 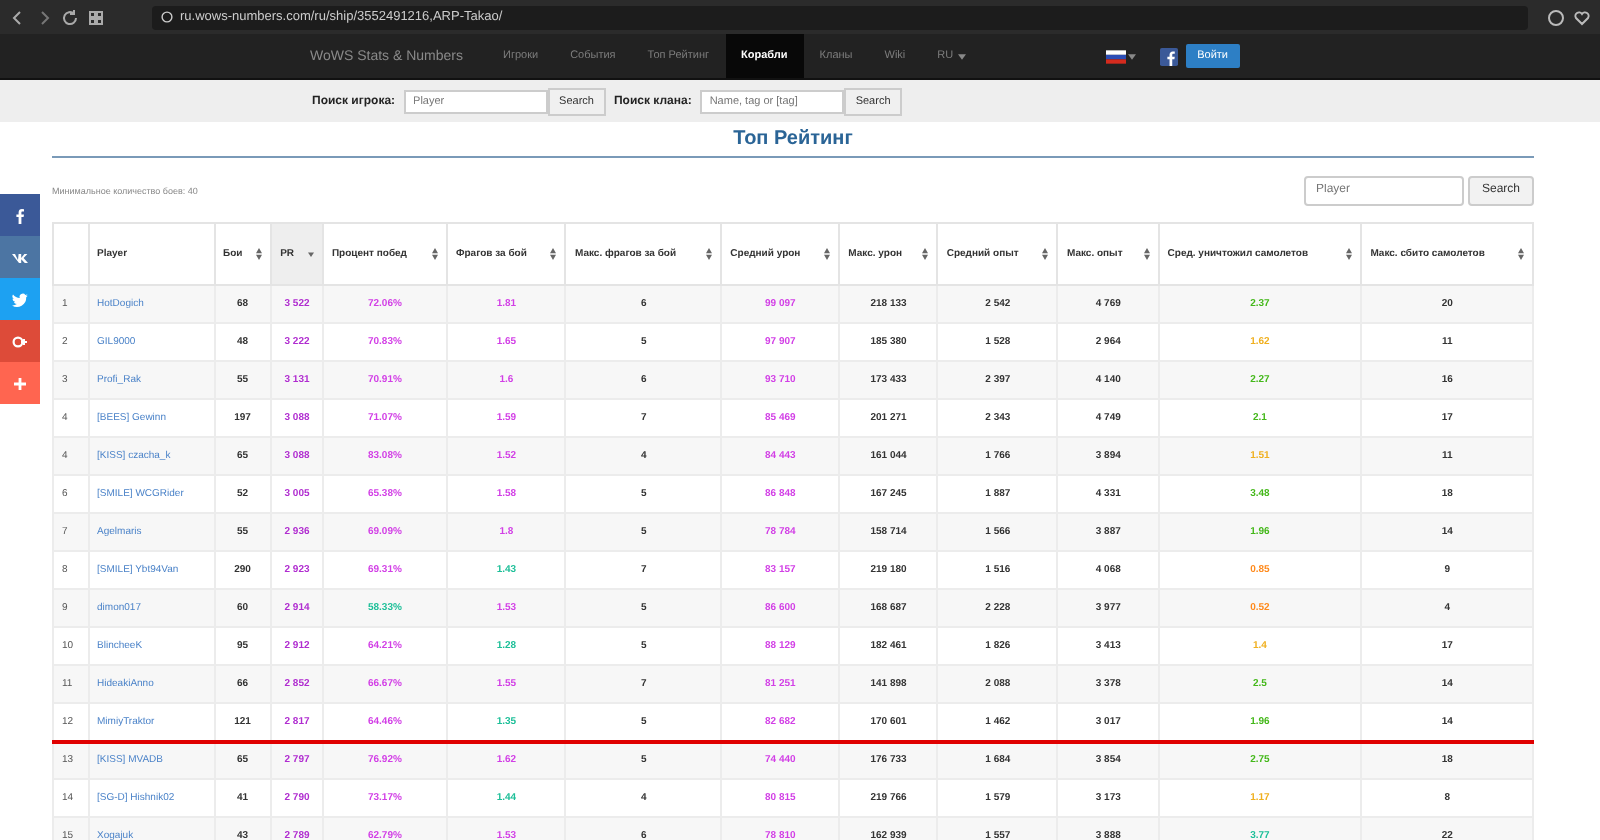 I want to click on reload-icon, so click(x=70, y=17).